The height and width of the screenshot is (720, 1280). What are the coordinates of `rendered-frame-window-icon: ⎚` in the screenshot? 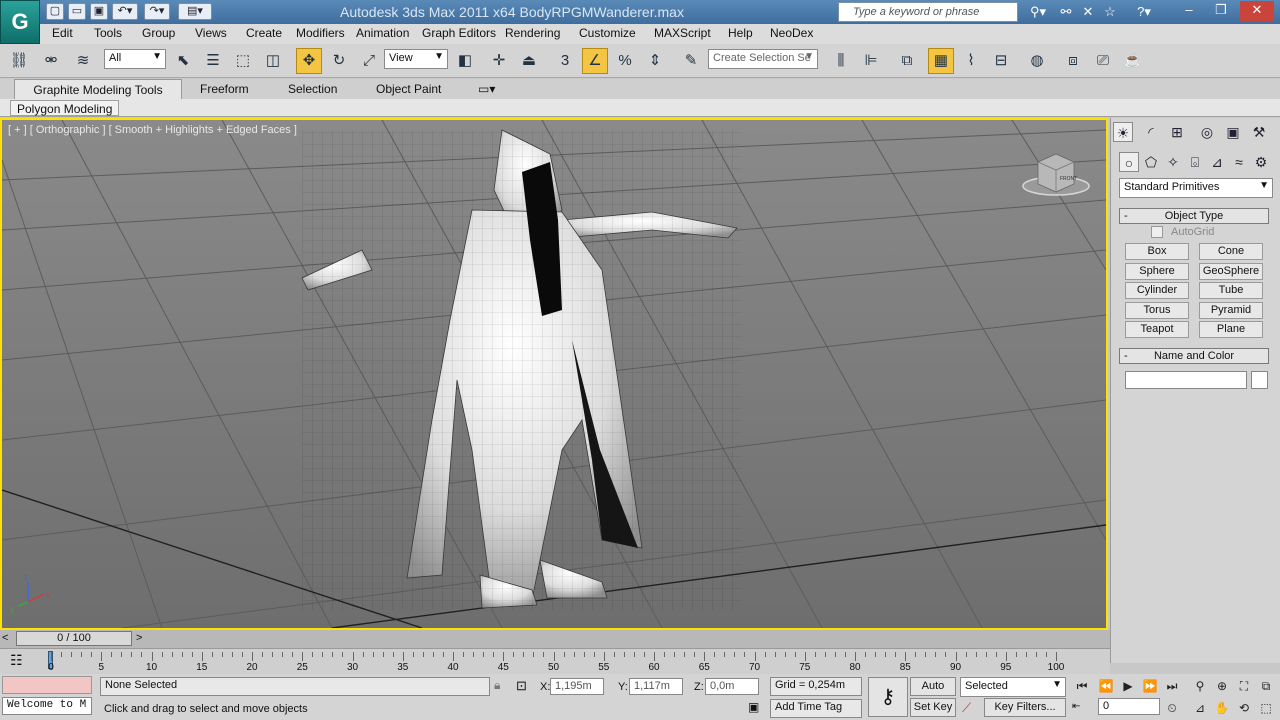 It's located at (1103, 61).